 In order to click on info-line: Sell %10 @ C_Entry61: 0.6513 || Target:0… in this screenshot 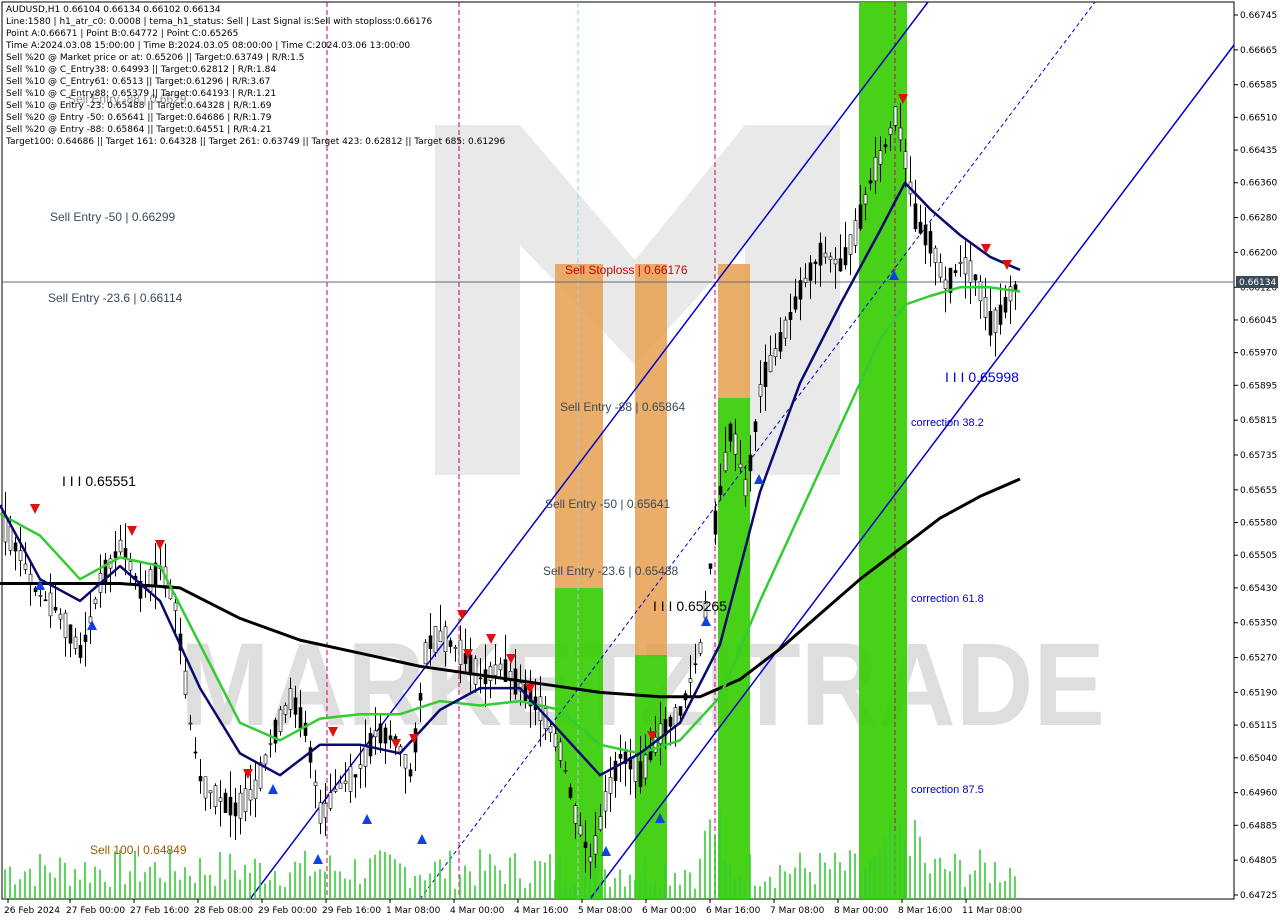, I will do `click(138, 82)`.